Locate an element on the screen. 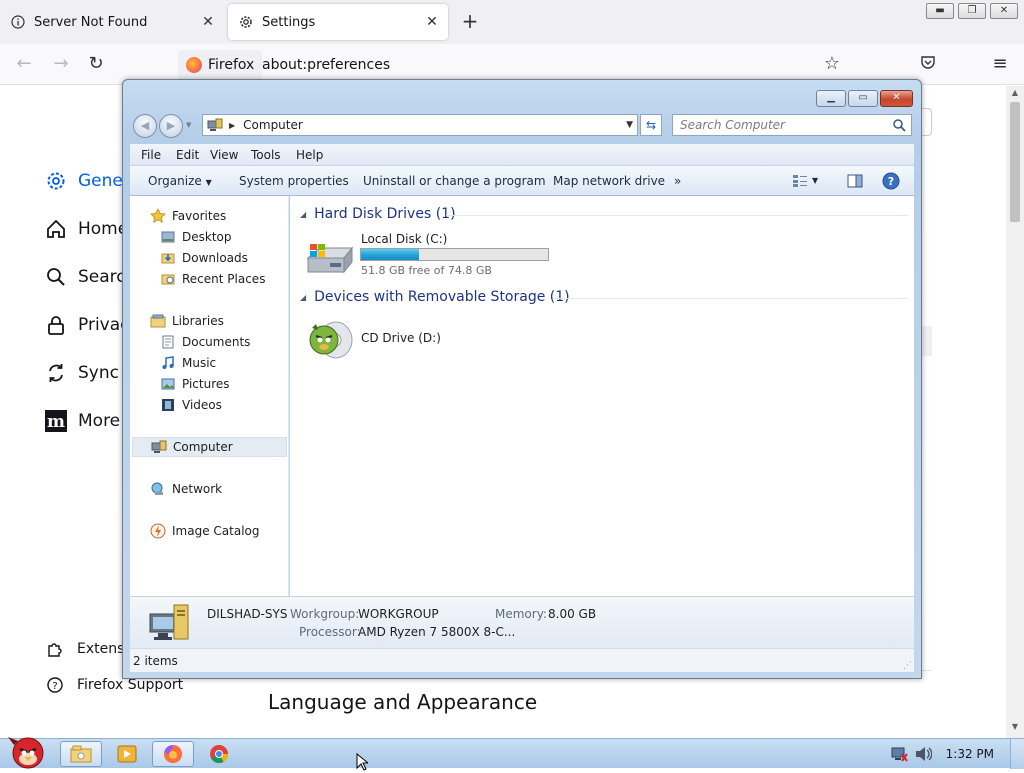  explorer-close-button: ✕ is located at coordinates (896, 98).